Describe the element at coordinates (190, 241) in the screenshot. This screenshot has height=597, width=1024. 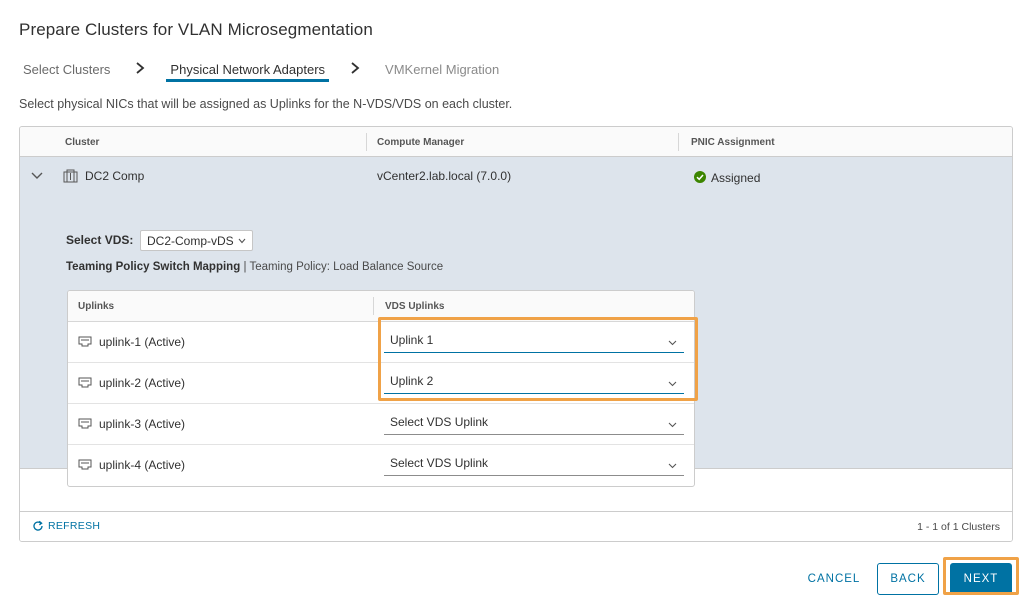
I see `vds-select-value: DC2-Comp-vDS` at that location.